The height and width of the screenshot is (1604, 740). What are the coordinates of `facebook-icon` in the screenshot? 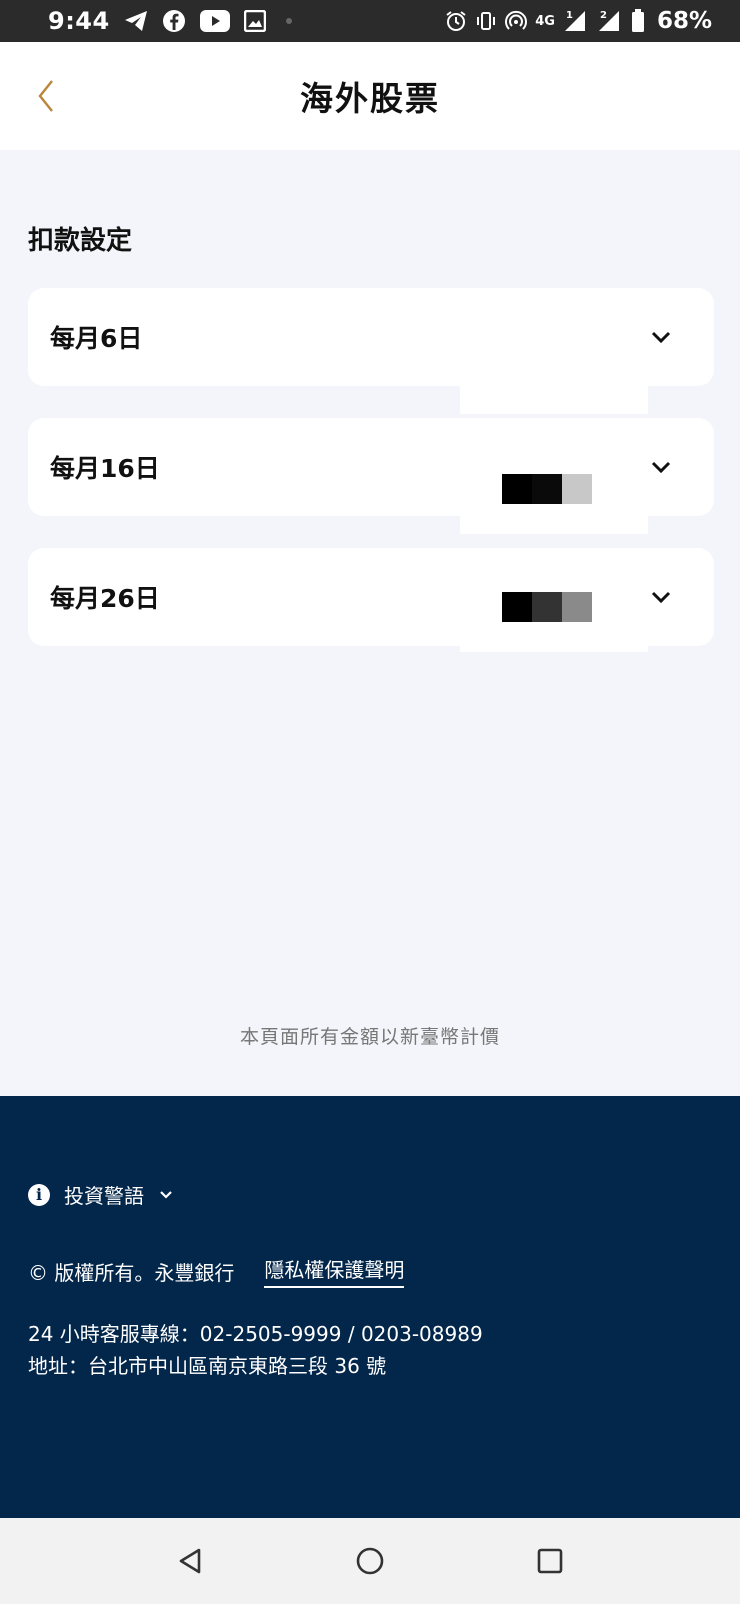 It's located at (173, 21).